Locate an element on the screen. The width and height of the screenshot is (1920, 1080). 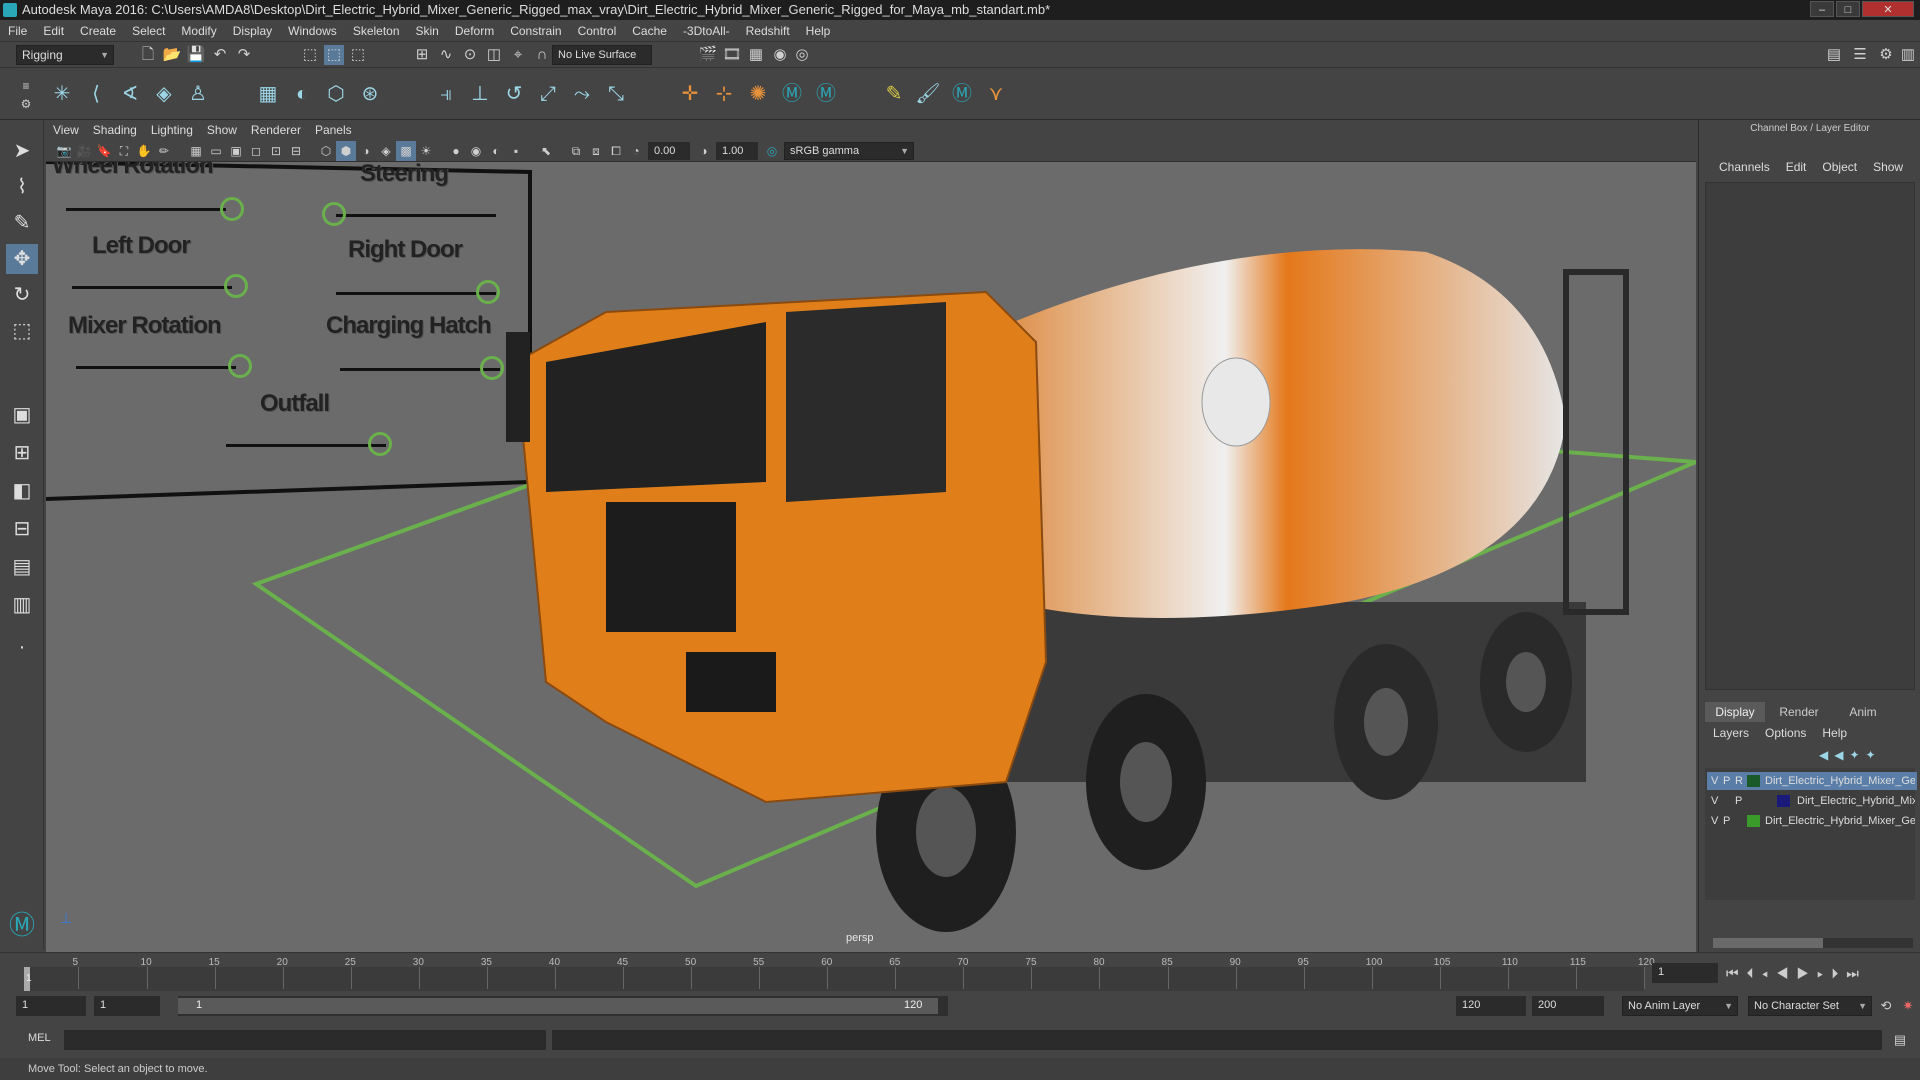
orient-constraint-icon: ↺ is located at coordinates (514, 94).